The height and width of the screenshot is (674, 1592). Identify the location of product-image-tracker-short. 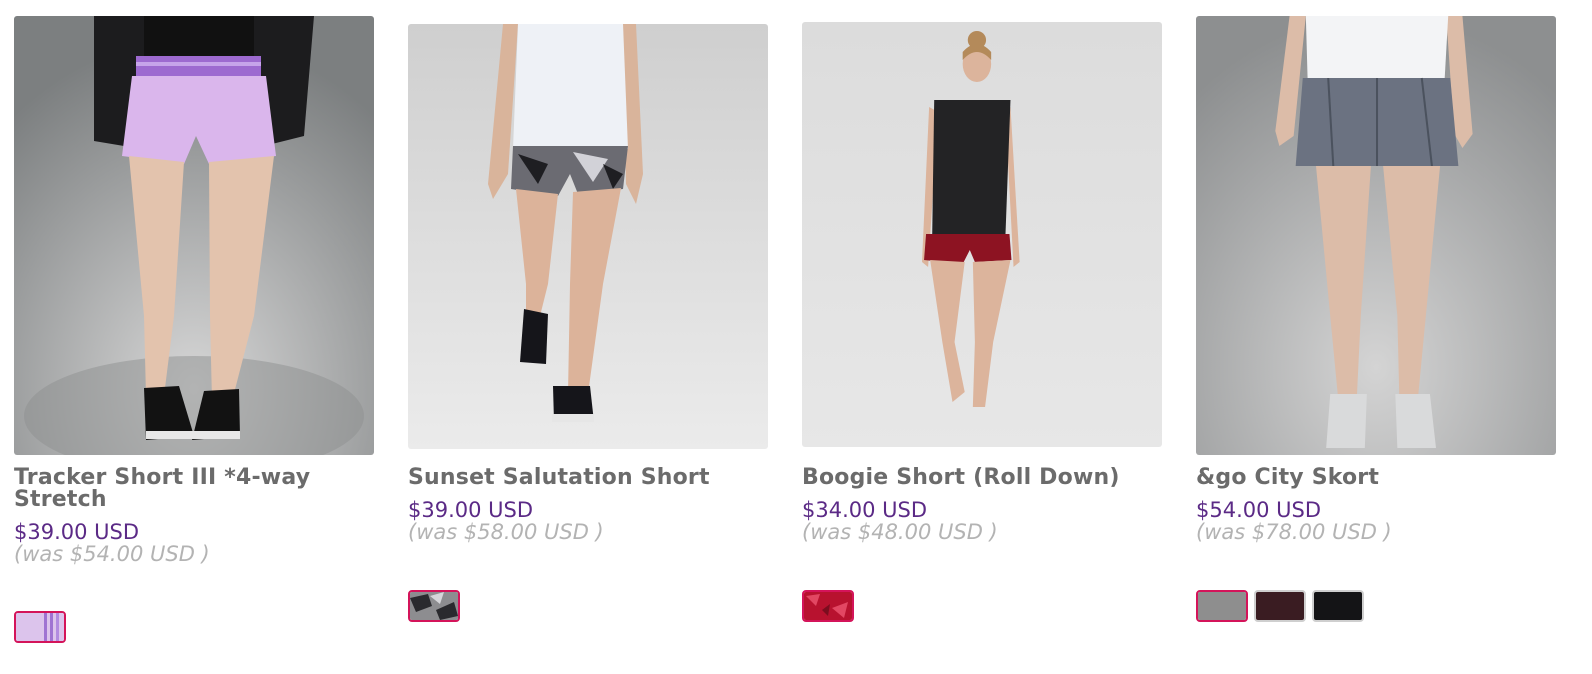
(194, 235).